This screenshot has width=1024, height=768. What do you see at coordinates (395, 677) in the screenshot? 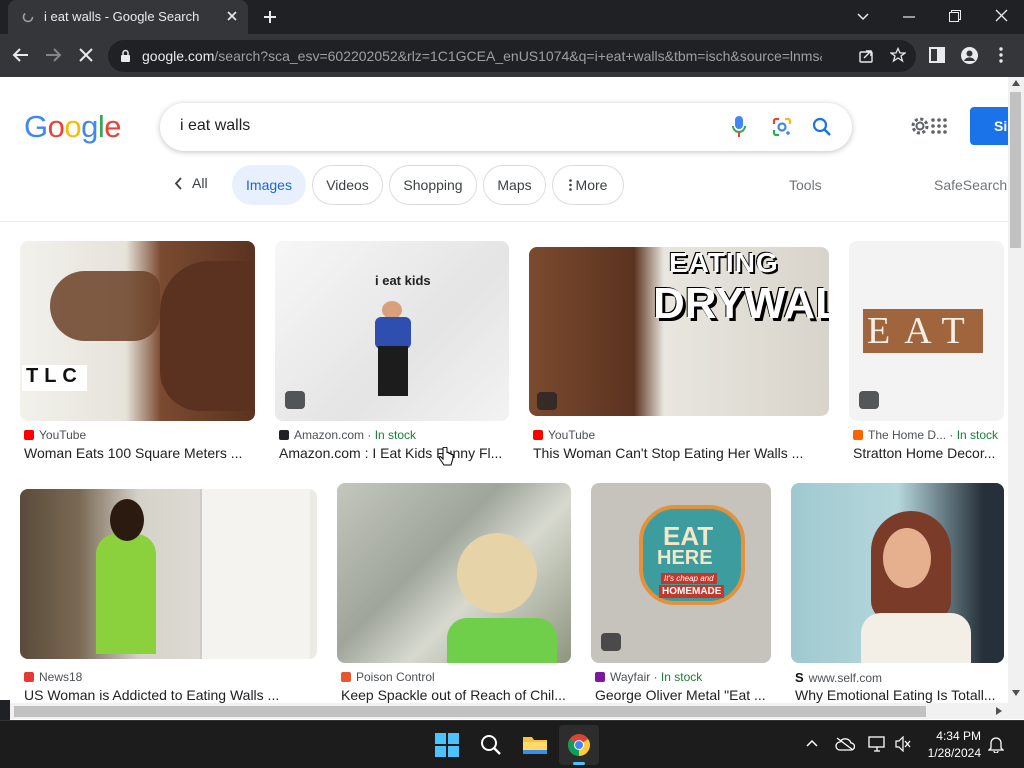
I see `source-name: Poison Control` at bounding box center [395, 677].